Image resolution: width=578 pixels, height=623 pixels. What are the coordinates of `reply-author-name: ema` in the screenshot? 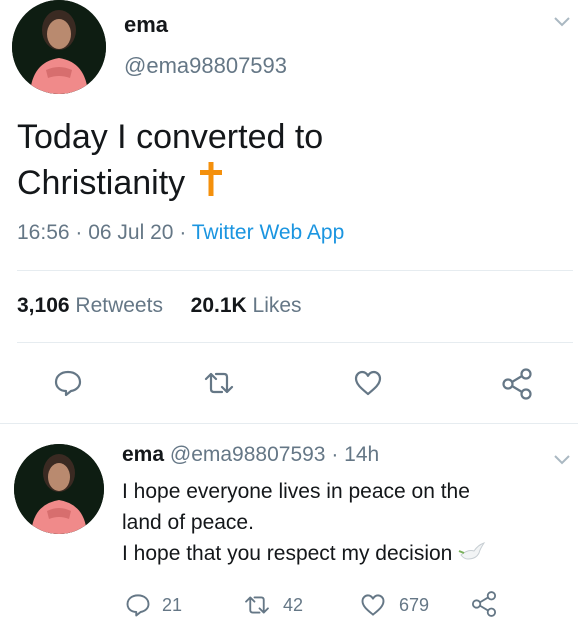 It's located at (143, 454).